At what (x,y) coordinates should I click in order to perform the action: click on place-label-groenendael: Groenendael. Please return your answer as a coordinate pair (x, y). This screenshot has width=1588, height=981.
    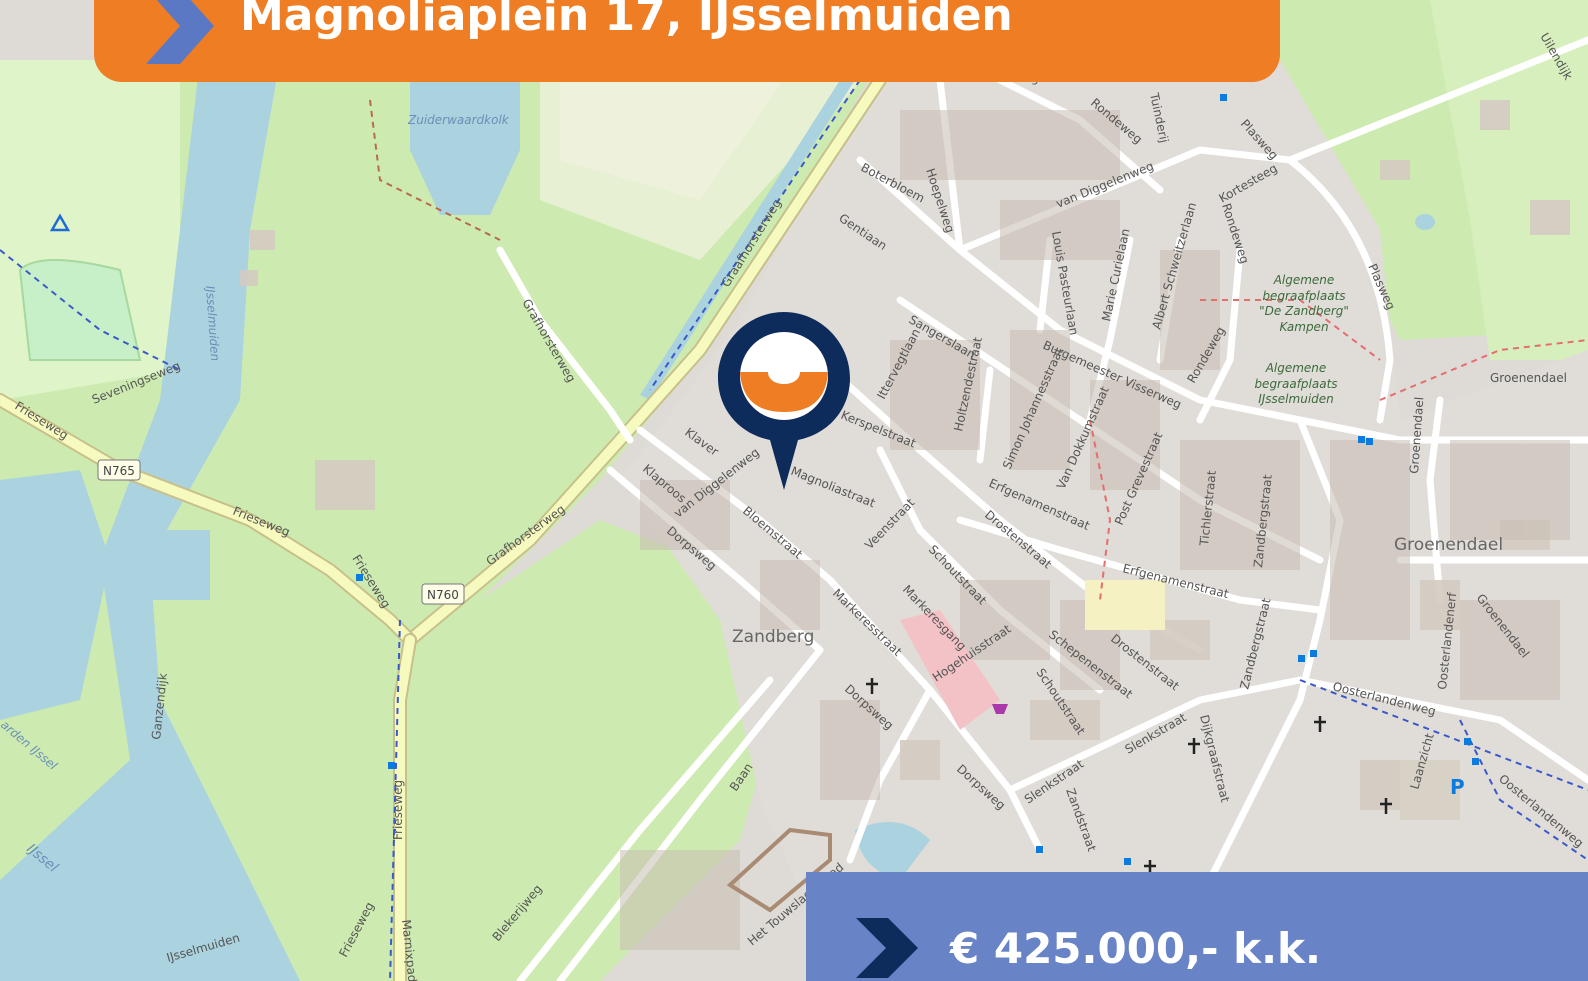
    Looking at the image, I should click on (1448, 545).